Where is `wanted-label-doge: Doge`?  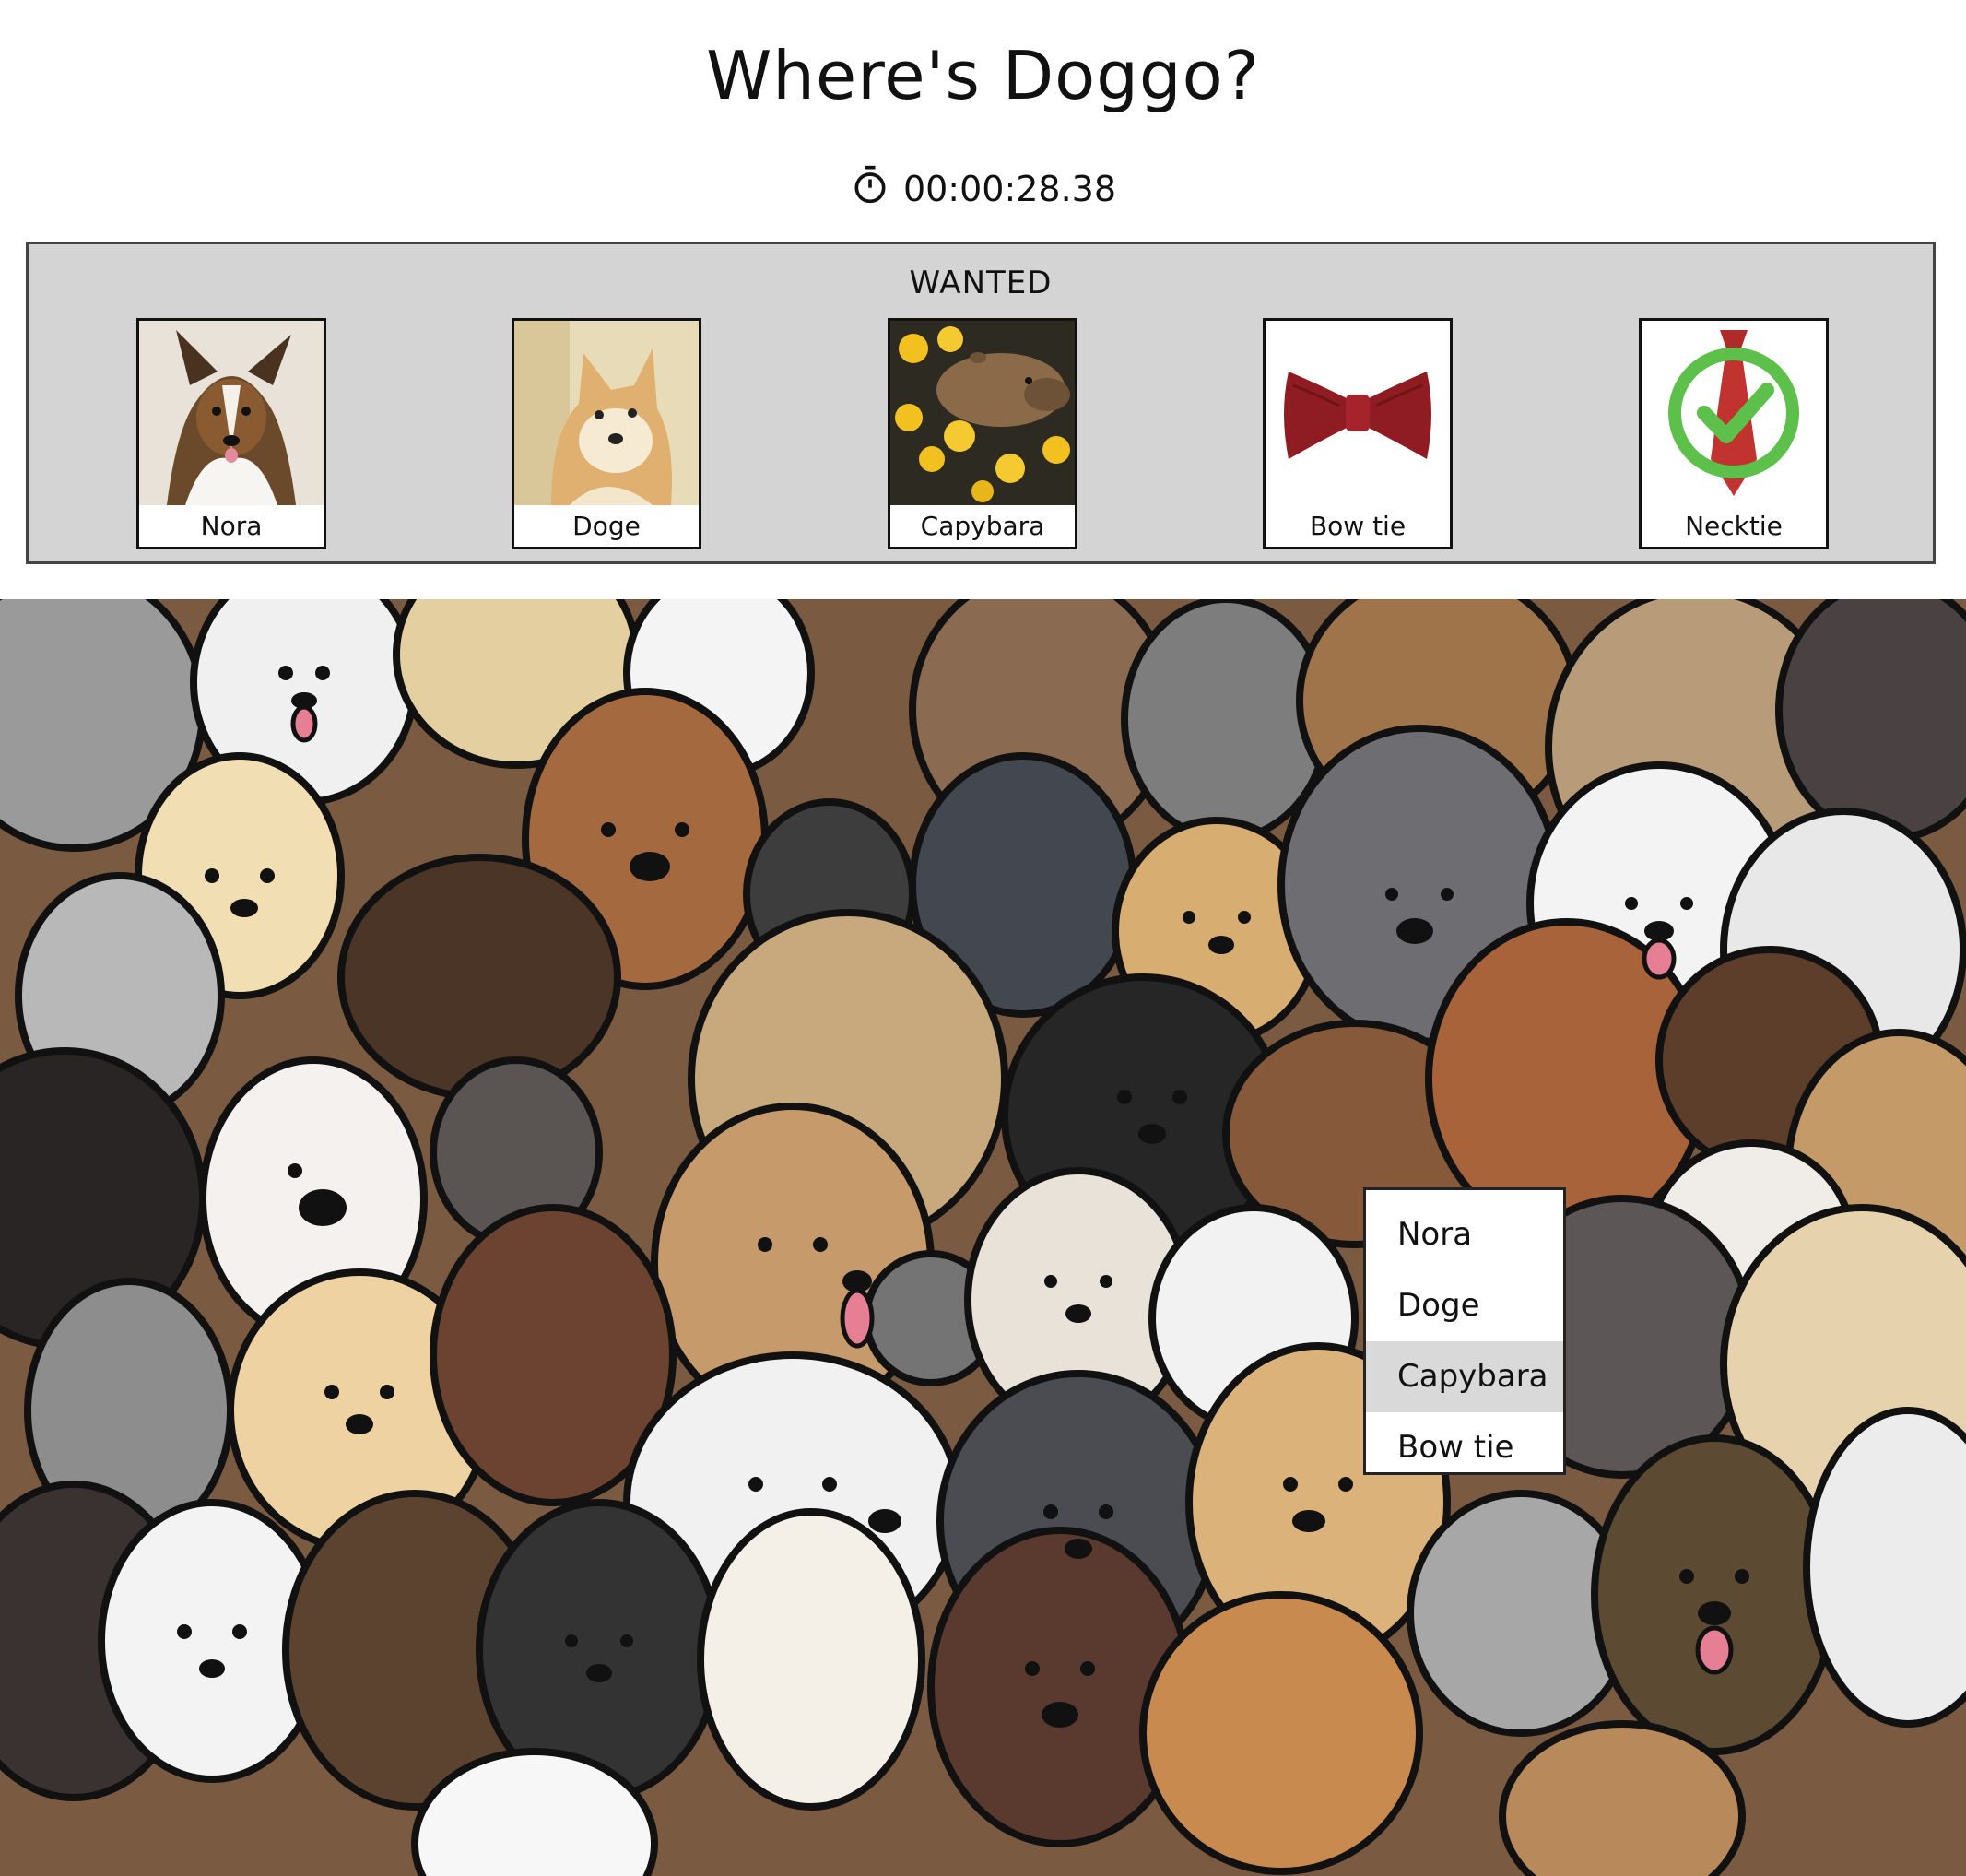 wanted-label-doge: Doge is located at coordinates (606, 526).